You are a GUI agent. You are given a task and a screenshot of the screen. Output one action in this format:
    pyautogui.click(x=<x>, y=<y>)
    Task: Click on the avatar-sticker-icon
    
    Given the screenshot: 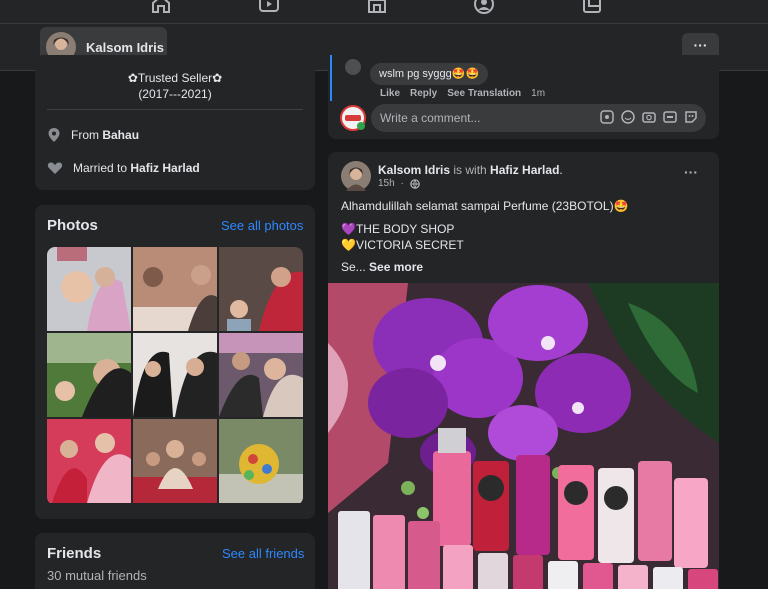 What is the action you would take?
    pyautogui.click(x=607, y=117)
    